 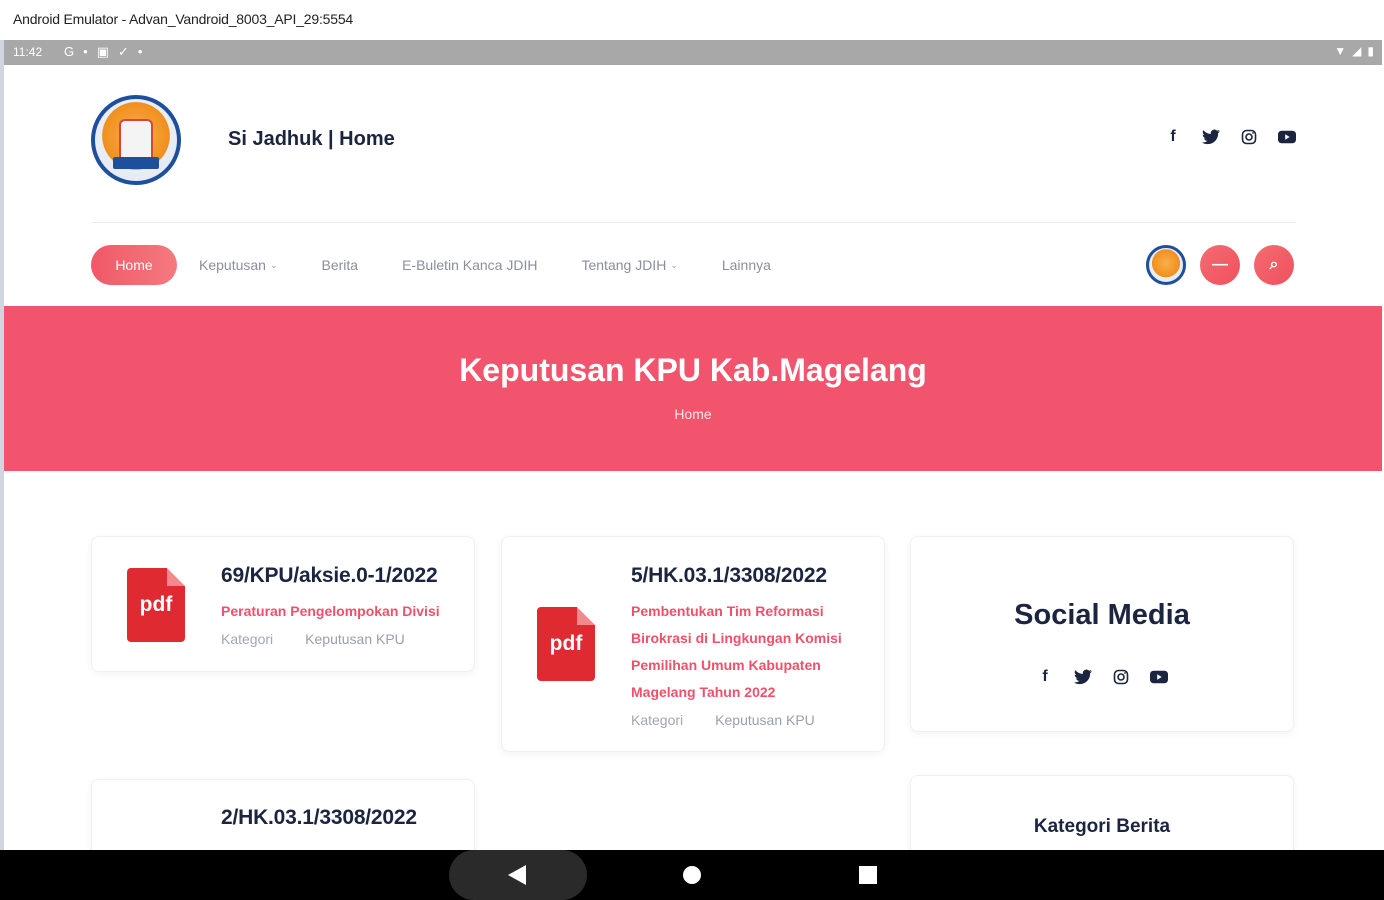 I want to click on android-status-bar: 11:42 G • ▣ ✓ • ▼ ◢ ▮, so click(x=693, y=52).